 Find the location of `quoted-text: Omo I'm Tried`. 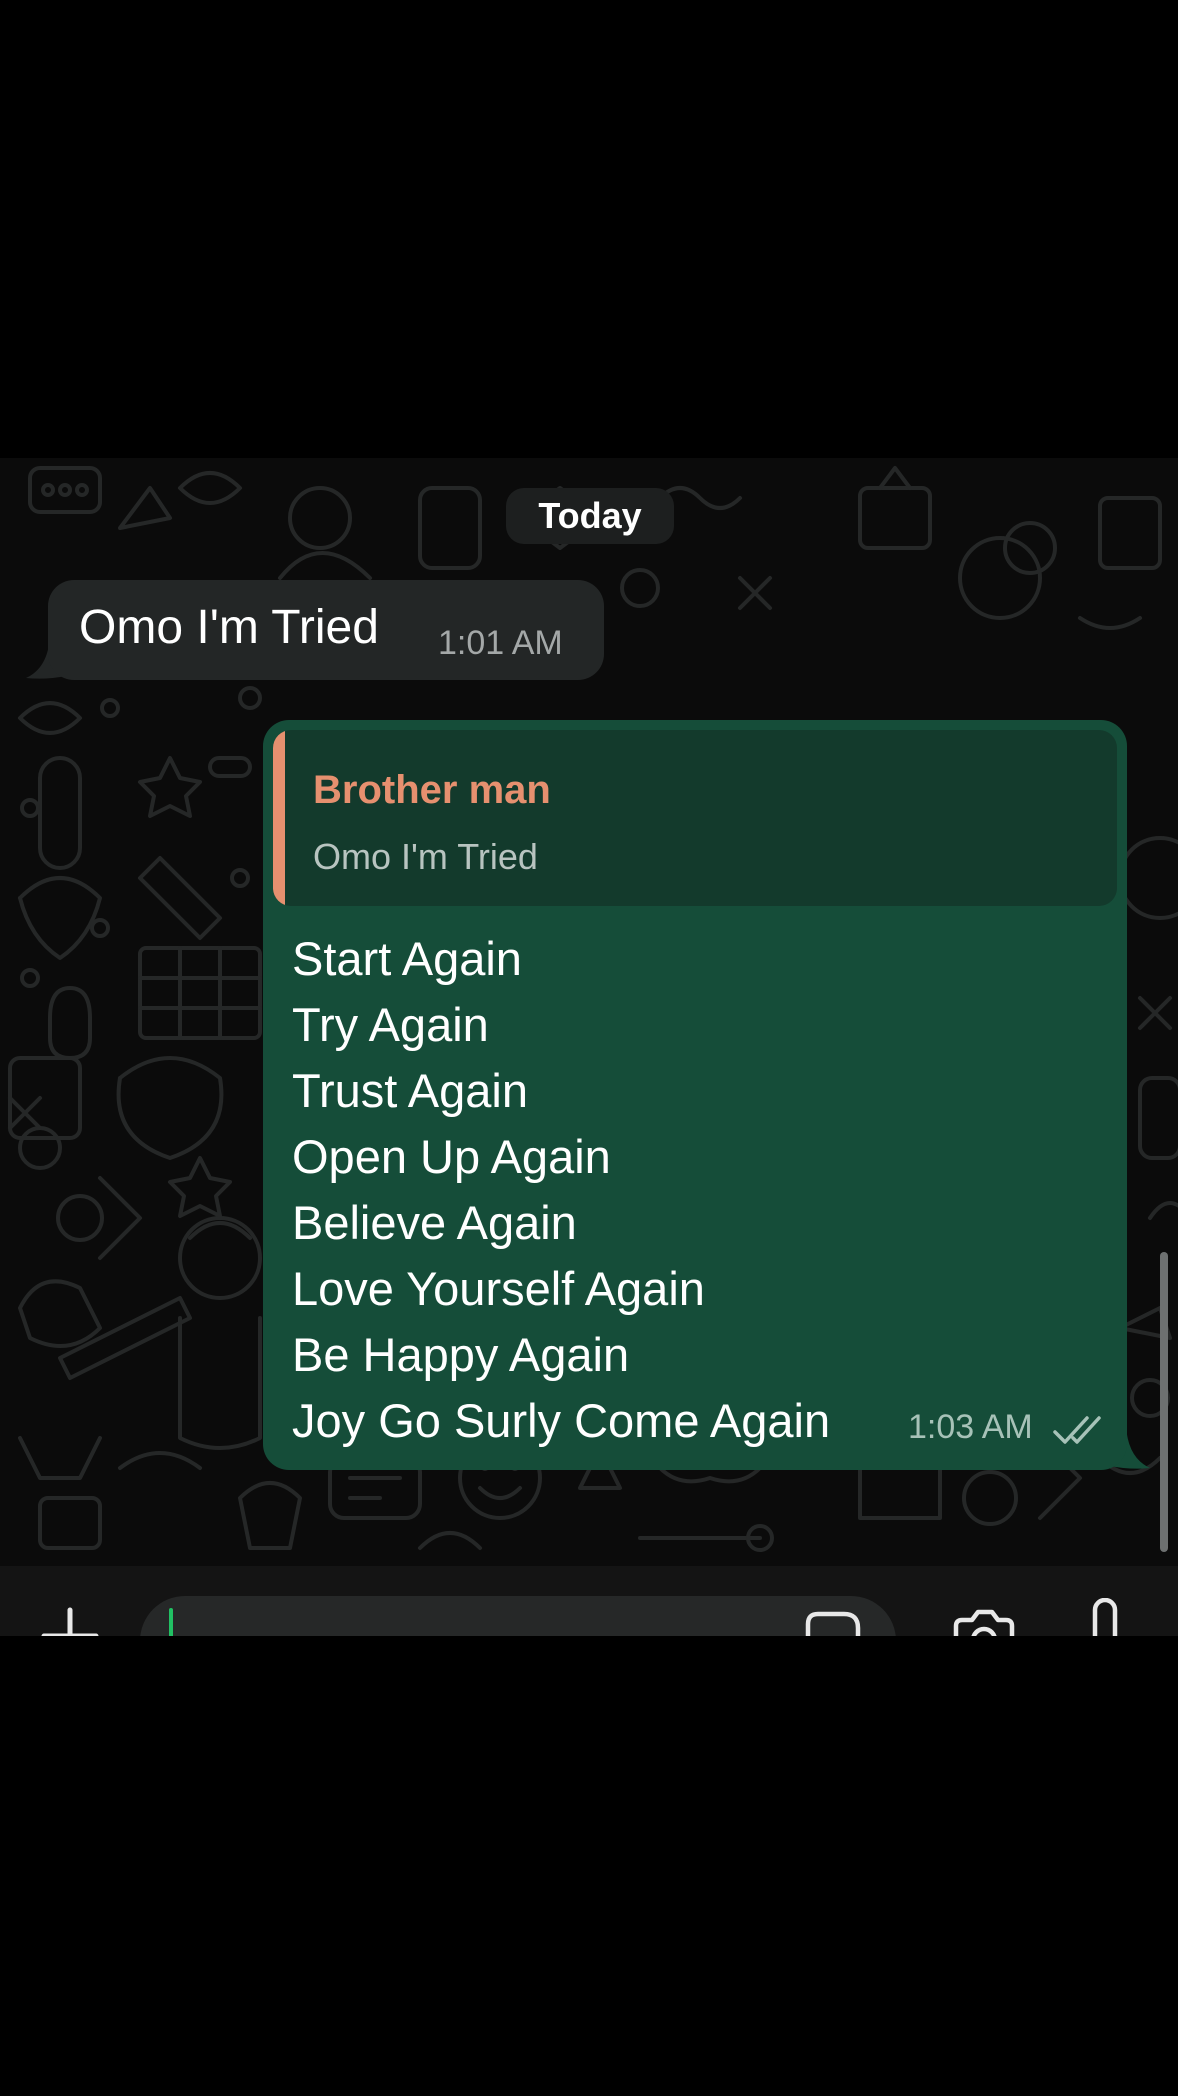

quoted-text: Omo I'm Tried is located at coordinates (425, 856).